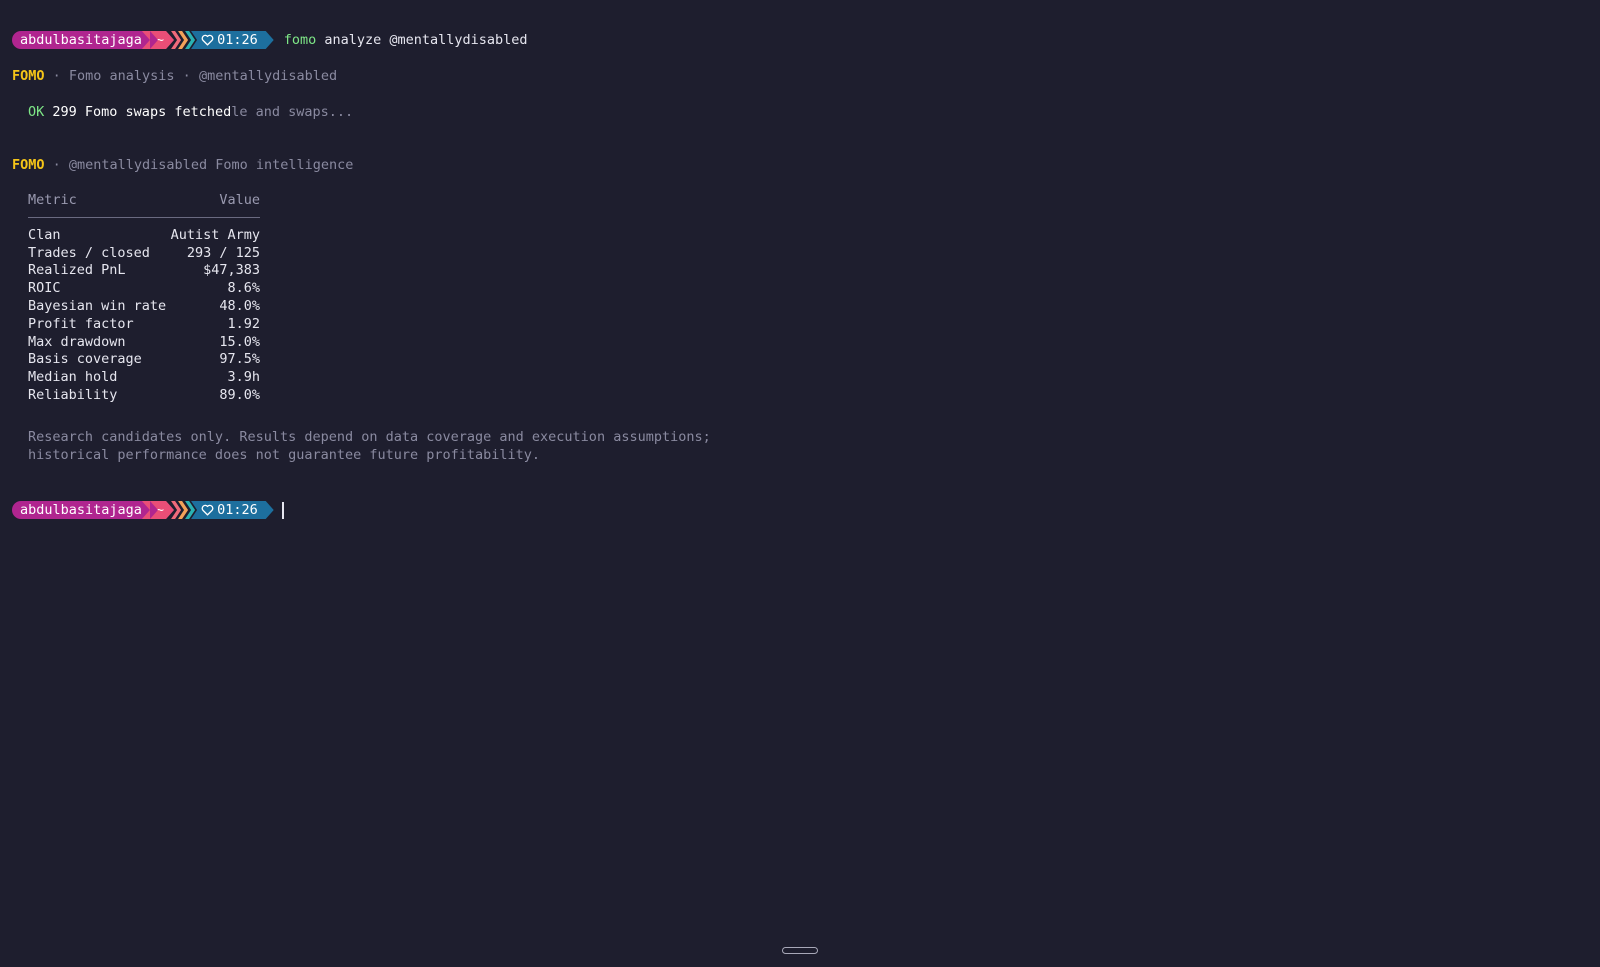 Image resolution: width=1600 pixels, height=967 pixels. What do you see at coordinates (800, 950) in the screenshot?
I see `home-indicator` at bounding box center [800, 950].